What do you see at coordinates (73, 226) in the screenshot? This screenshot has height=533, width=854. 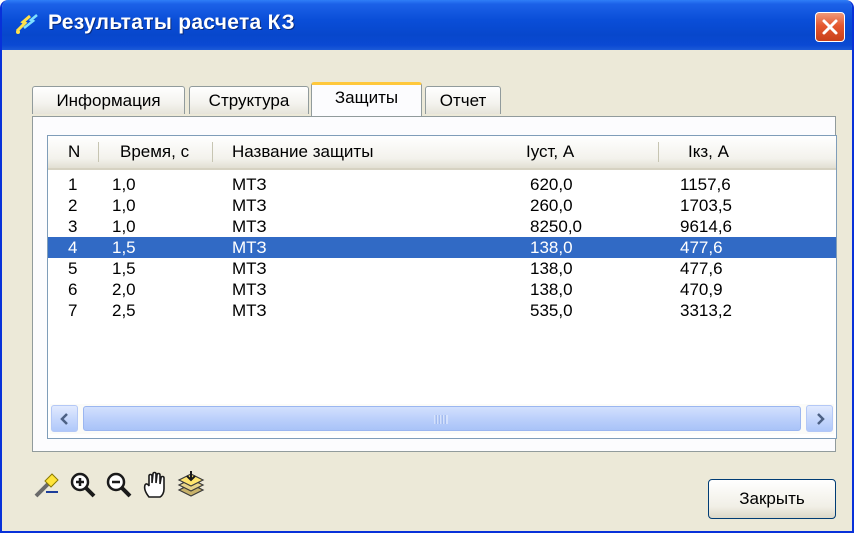 I see `cell-n: 3` at bounding box center [73, 226].